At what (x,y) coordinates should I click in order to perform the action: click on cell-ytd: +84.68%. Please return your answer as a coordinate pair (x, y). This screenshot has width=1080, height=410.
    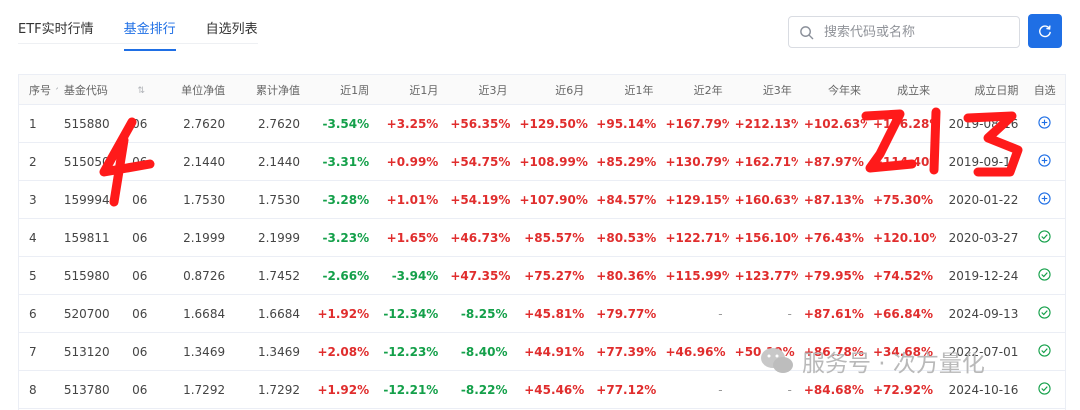
    Looking at the image, I should click on (833, 389).